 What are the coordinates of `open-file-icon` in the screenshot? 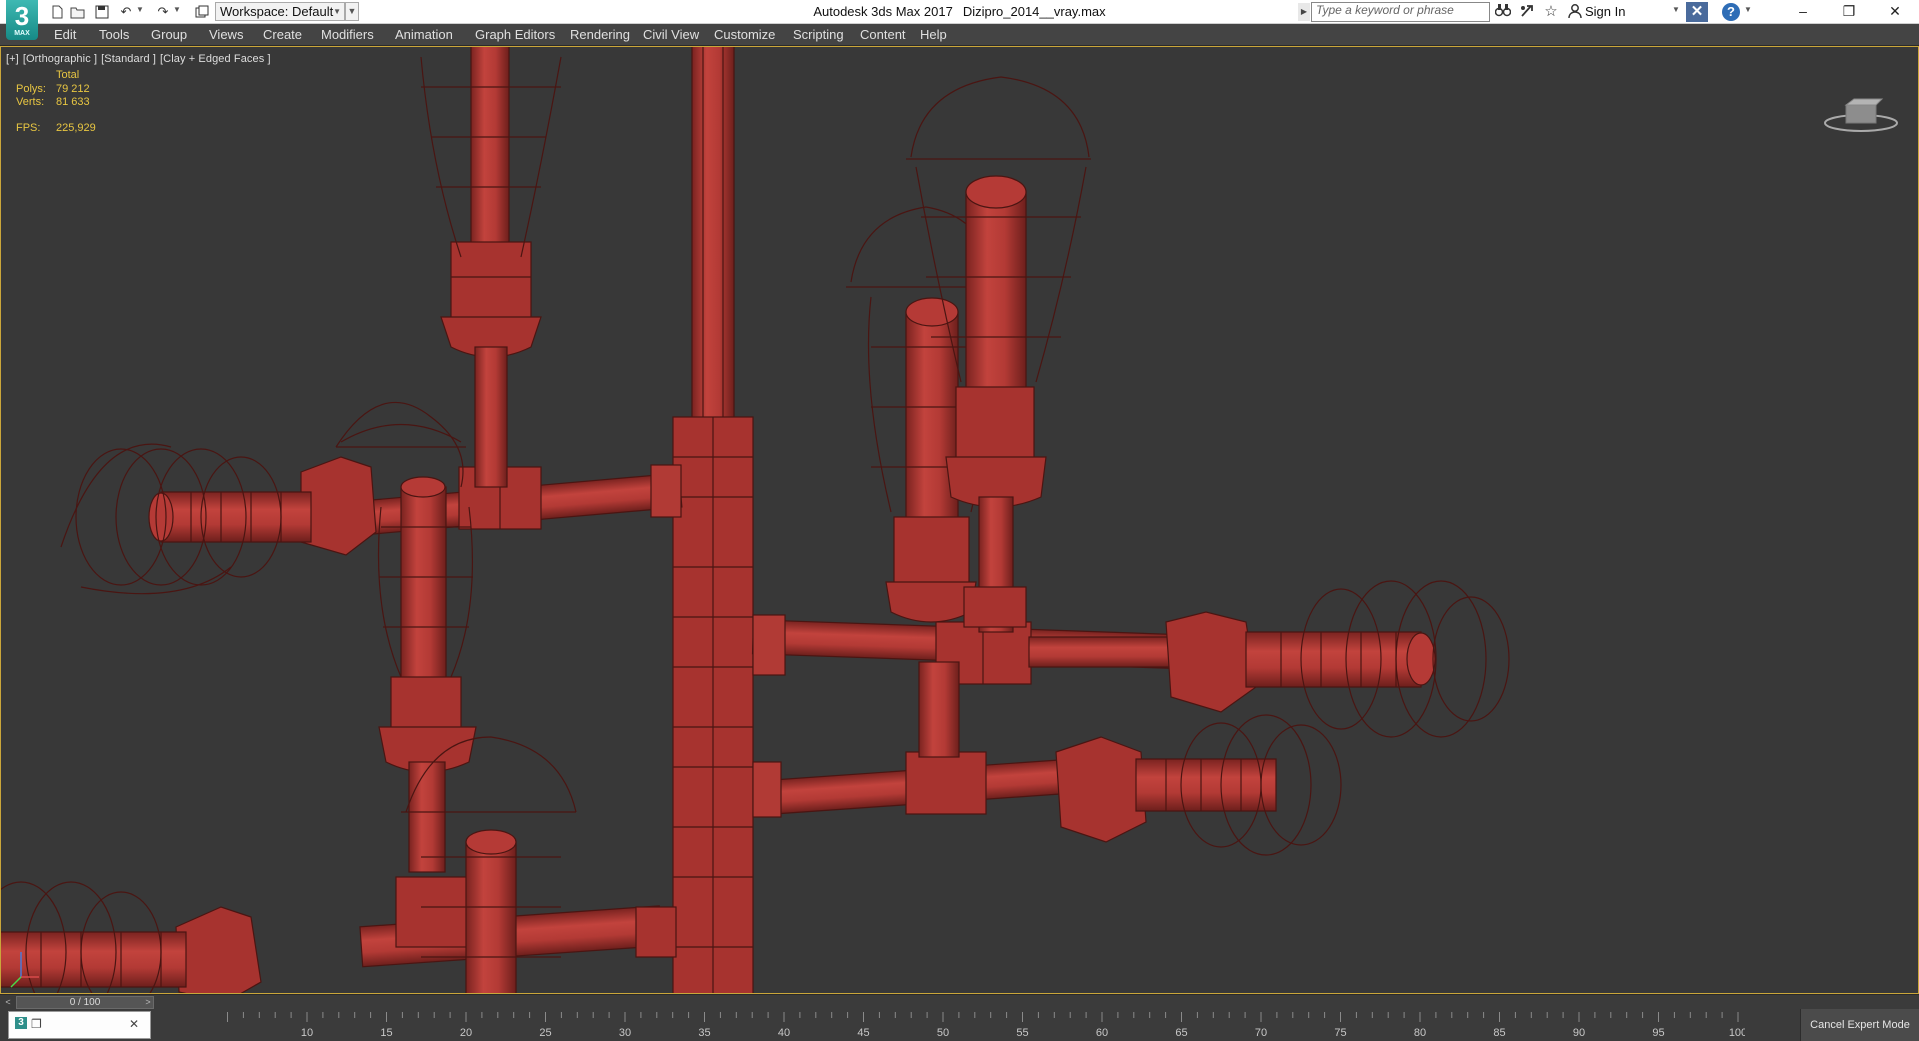 It's located at (78, 11).